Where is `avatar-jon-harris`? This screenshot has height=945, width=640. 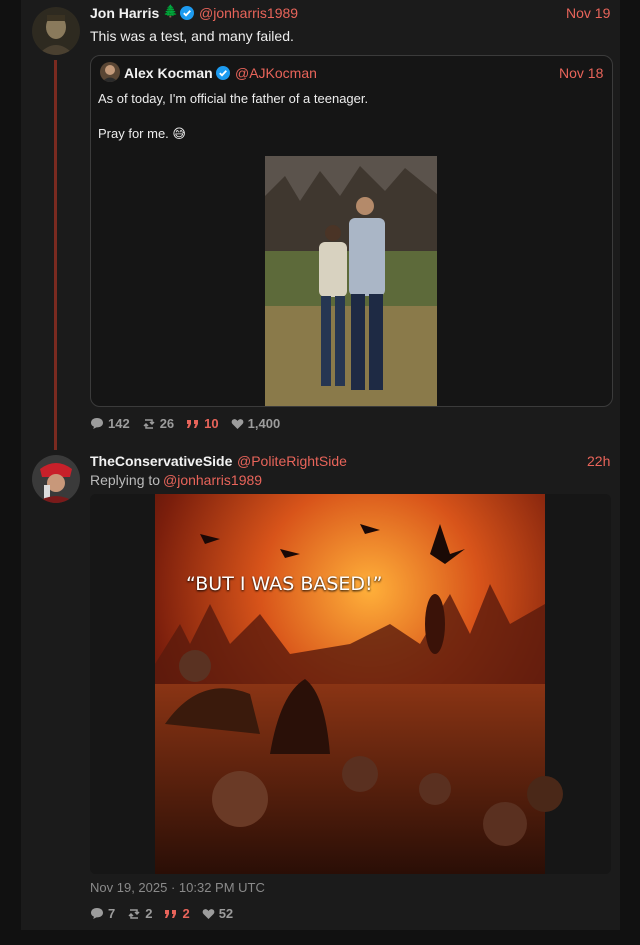
avatar-jon-harris is located at coordinates (56, 31).